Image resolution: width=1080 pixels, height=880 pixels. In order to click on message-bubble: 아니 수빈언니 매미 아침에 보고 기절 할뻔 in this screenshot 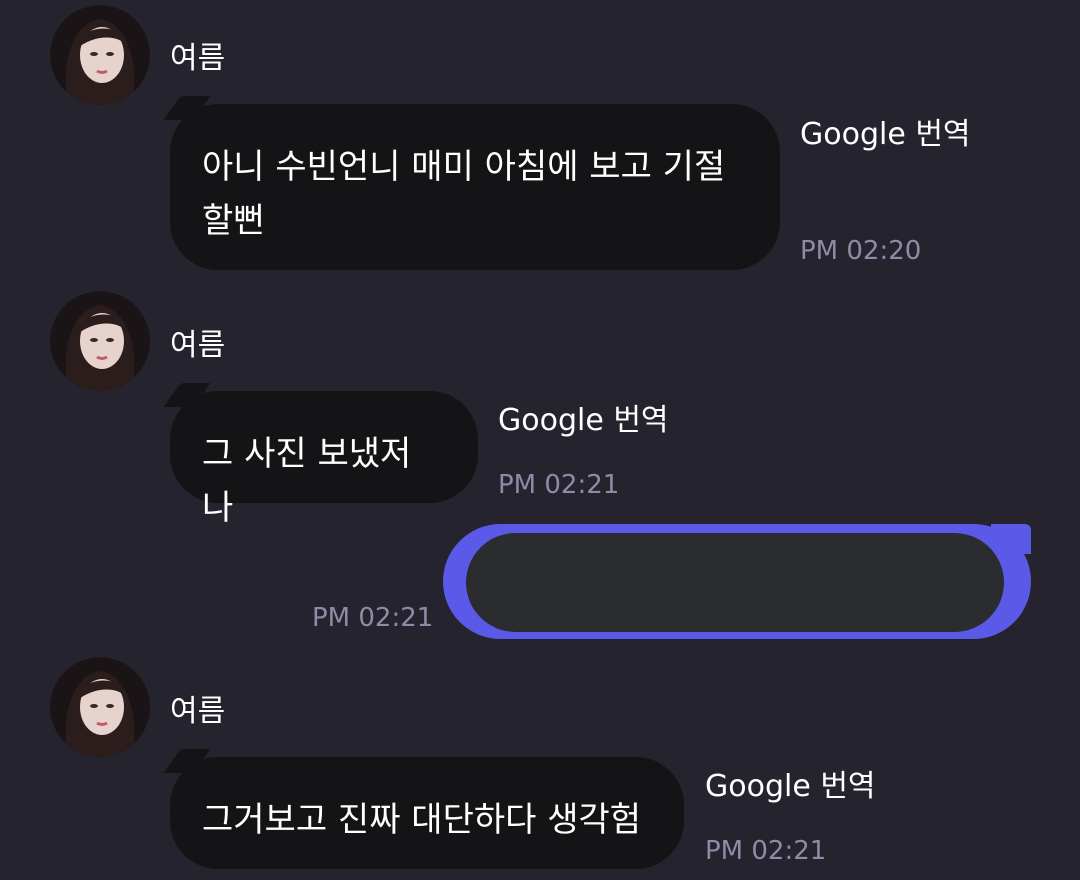, I will do `click(475, 187)`.